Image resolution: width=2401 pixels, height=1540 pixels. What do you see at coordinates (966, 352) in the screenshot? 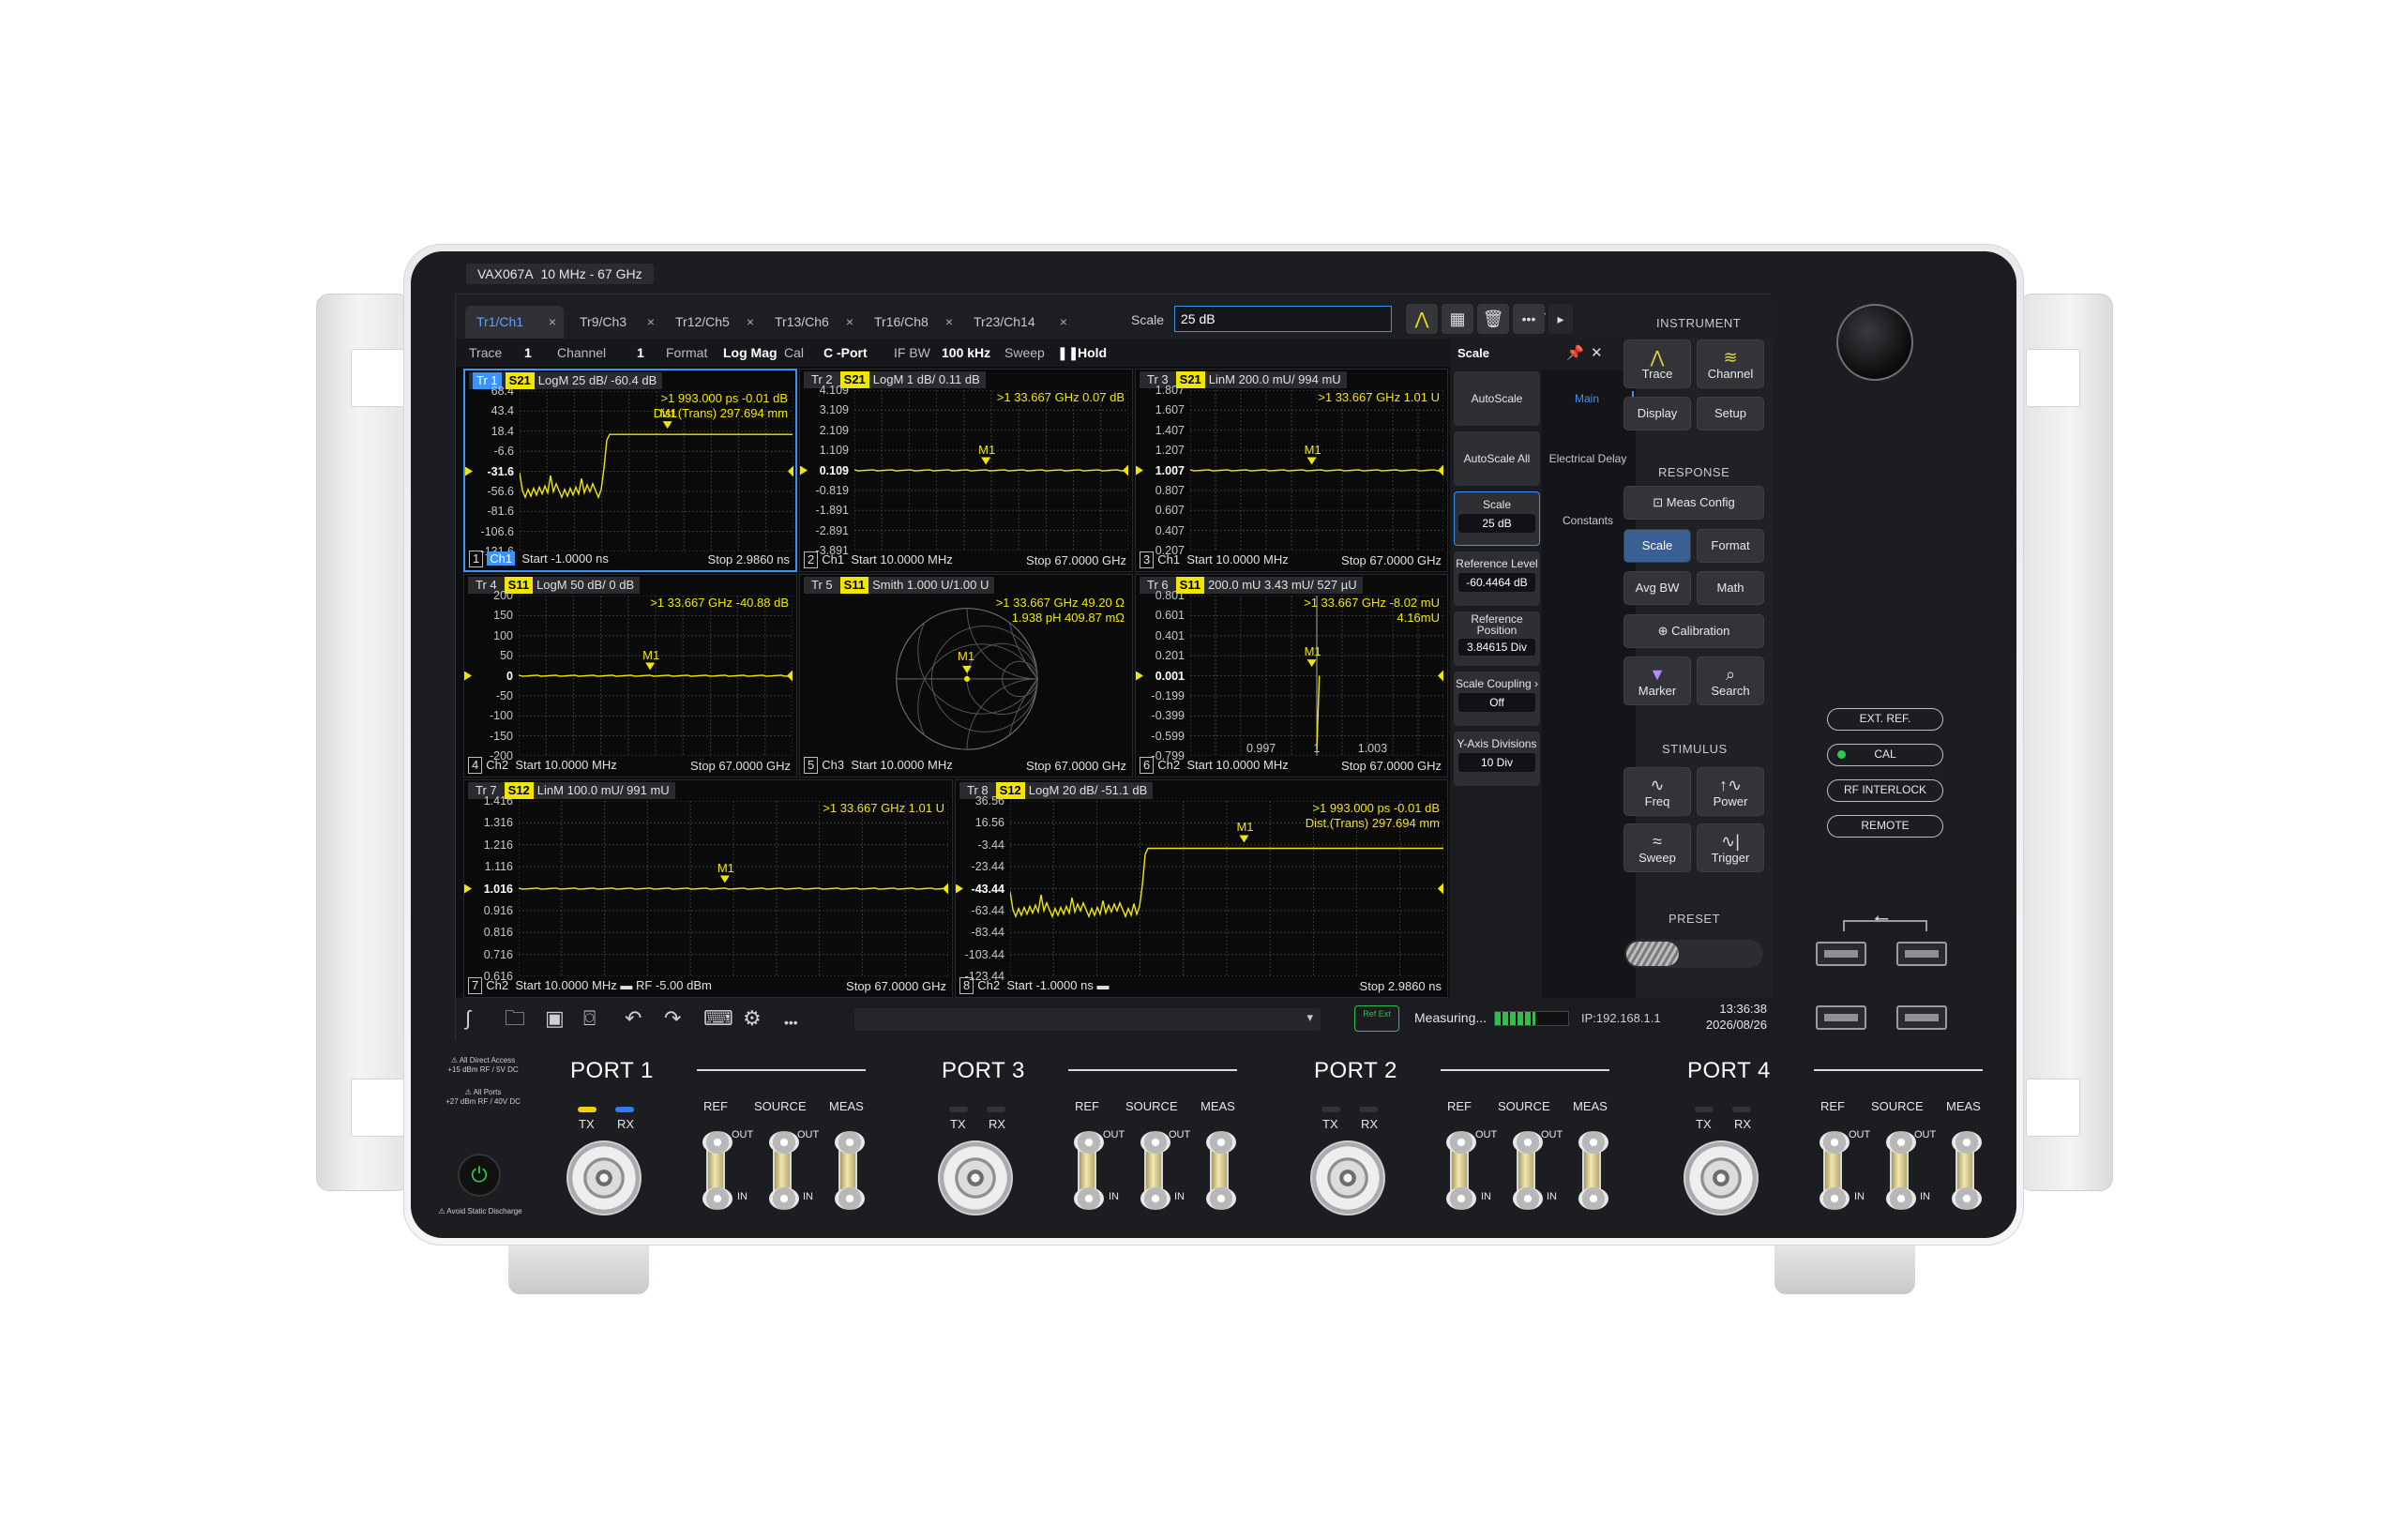
I see `ifbw-value: 100 kHz` at bounding box center [966, 352].